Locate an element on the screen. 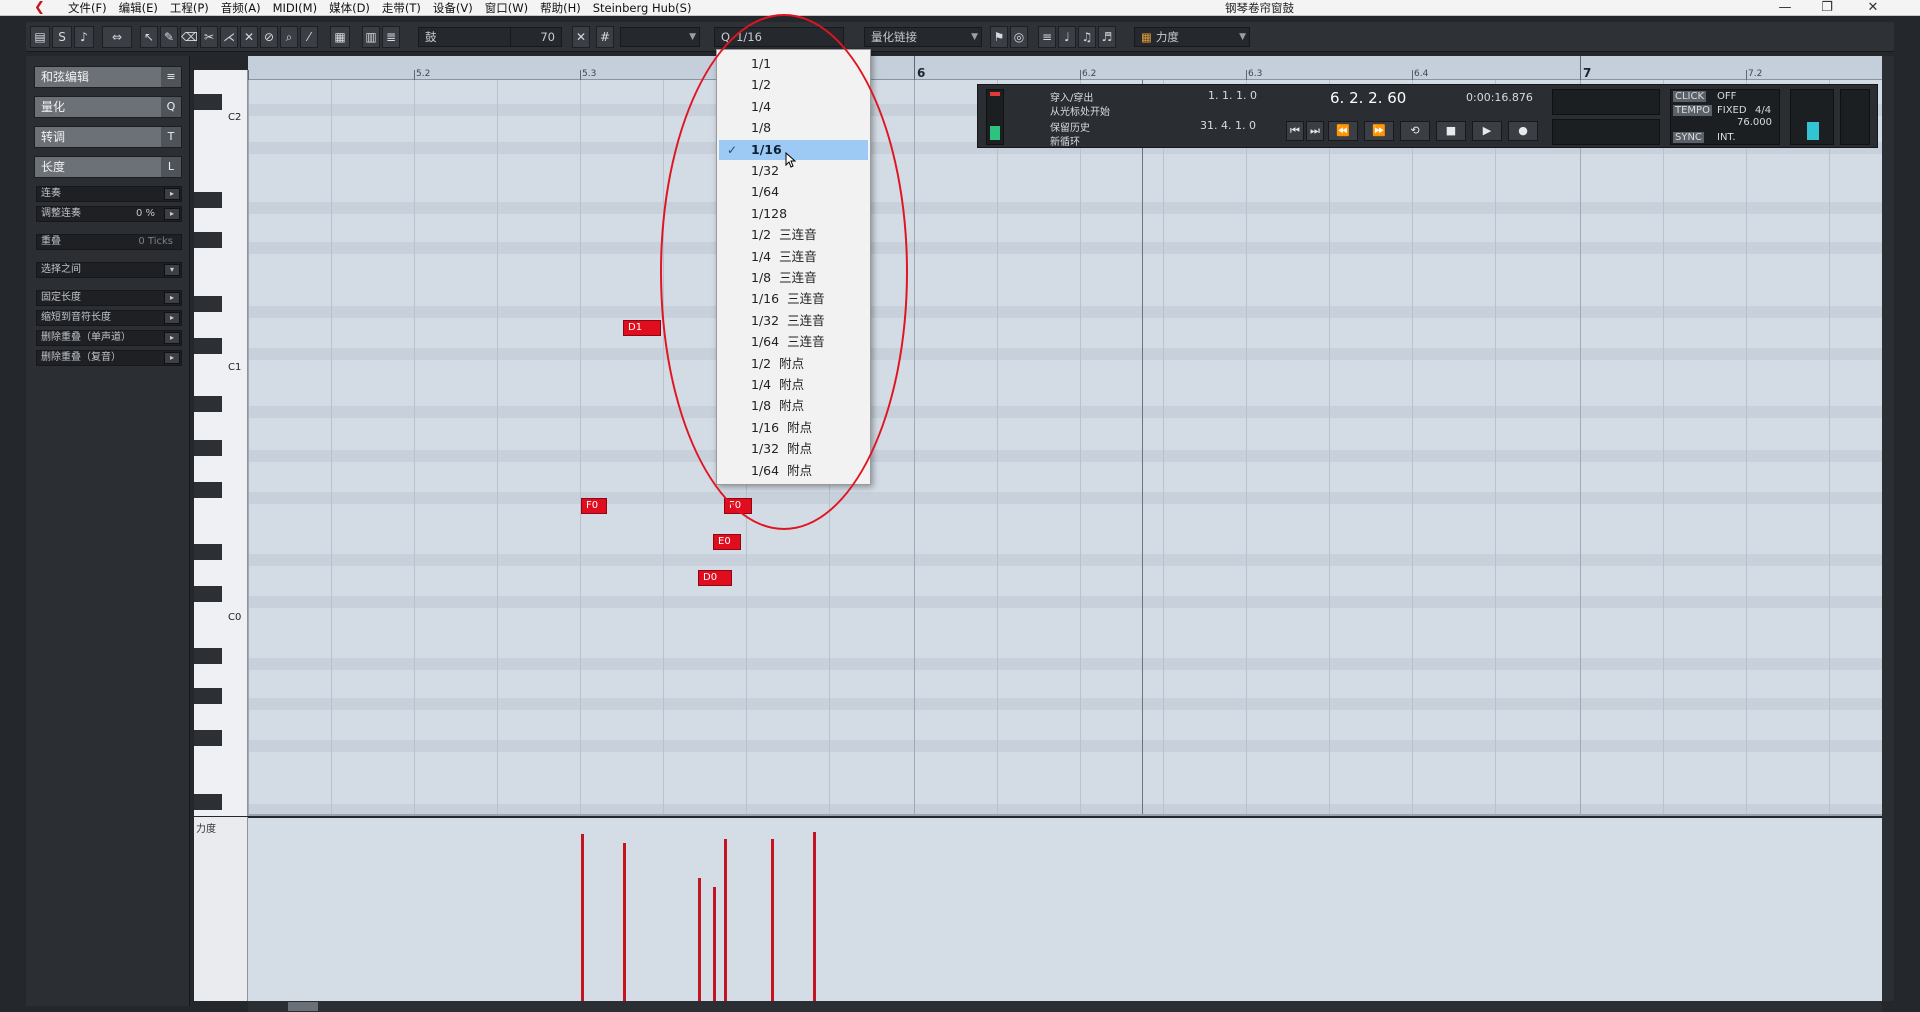  mute-tool-icon: ⊘ is located at coordinates (269, 37).